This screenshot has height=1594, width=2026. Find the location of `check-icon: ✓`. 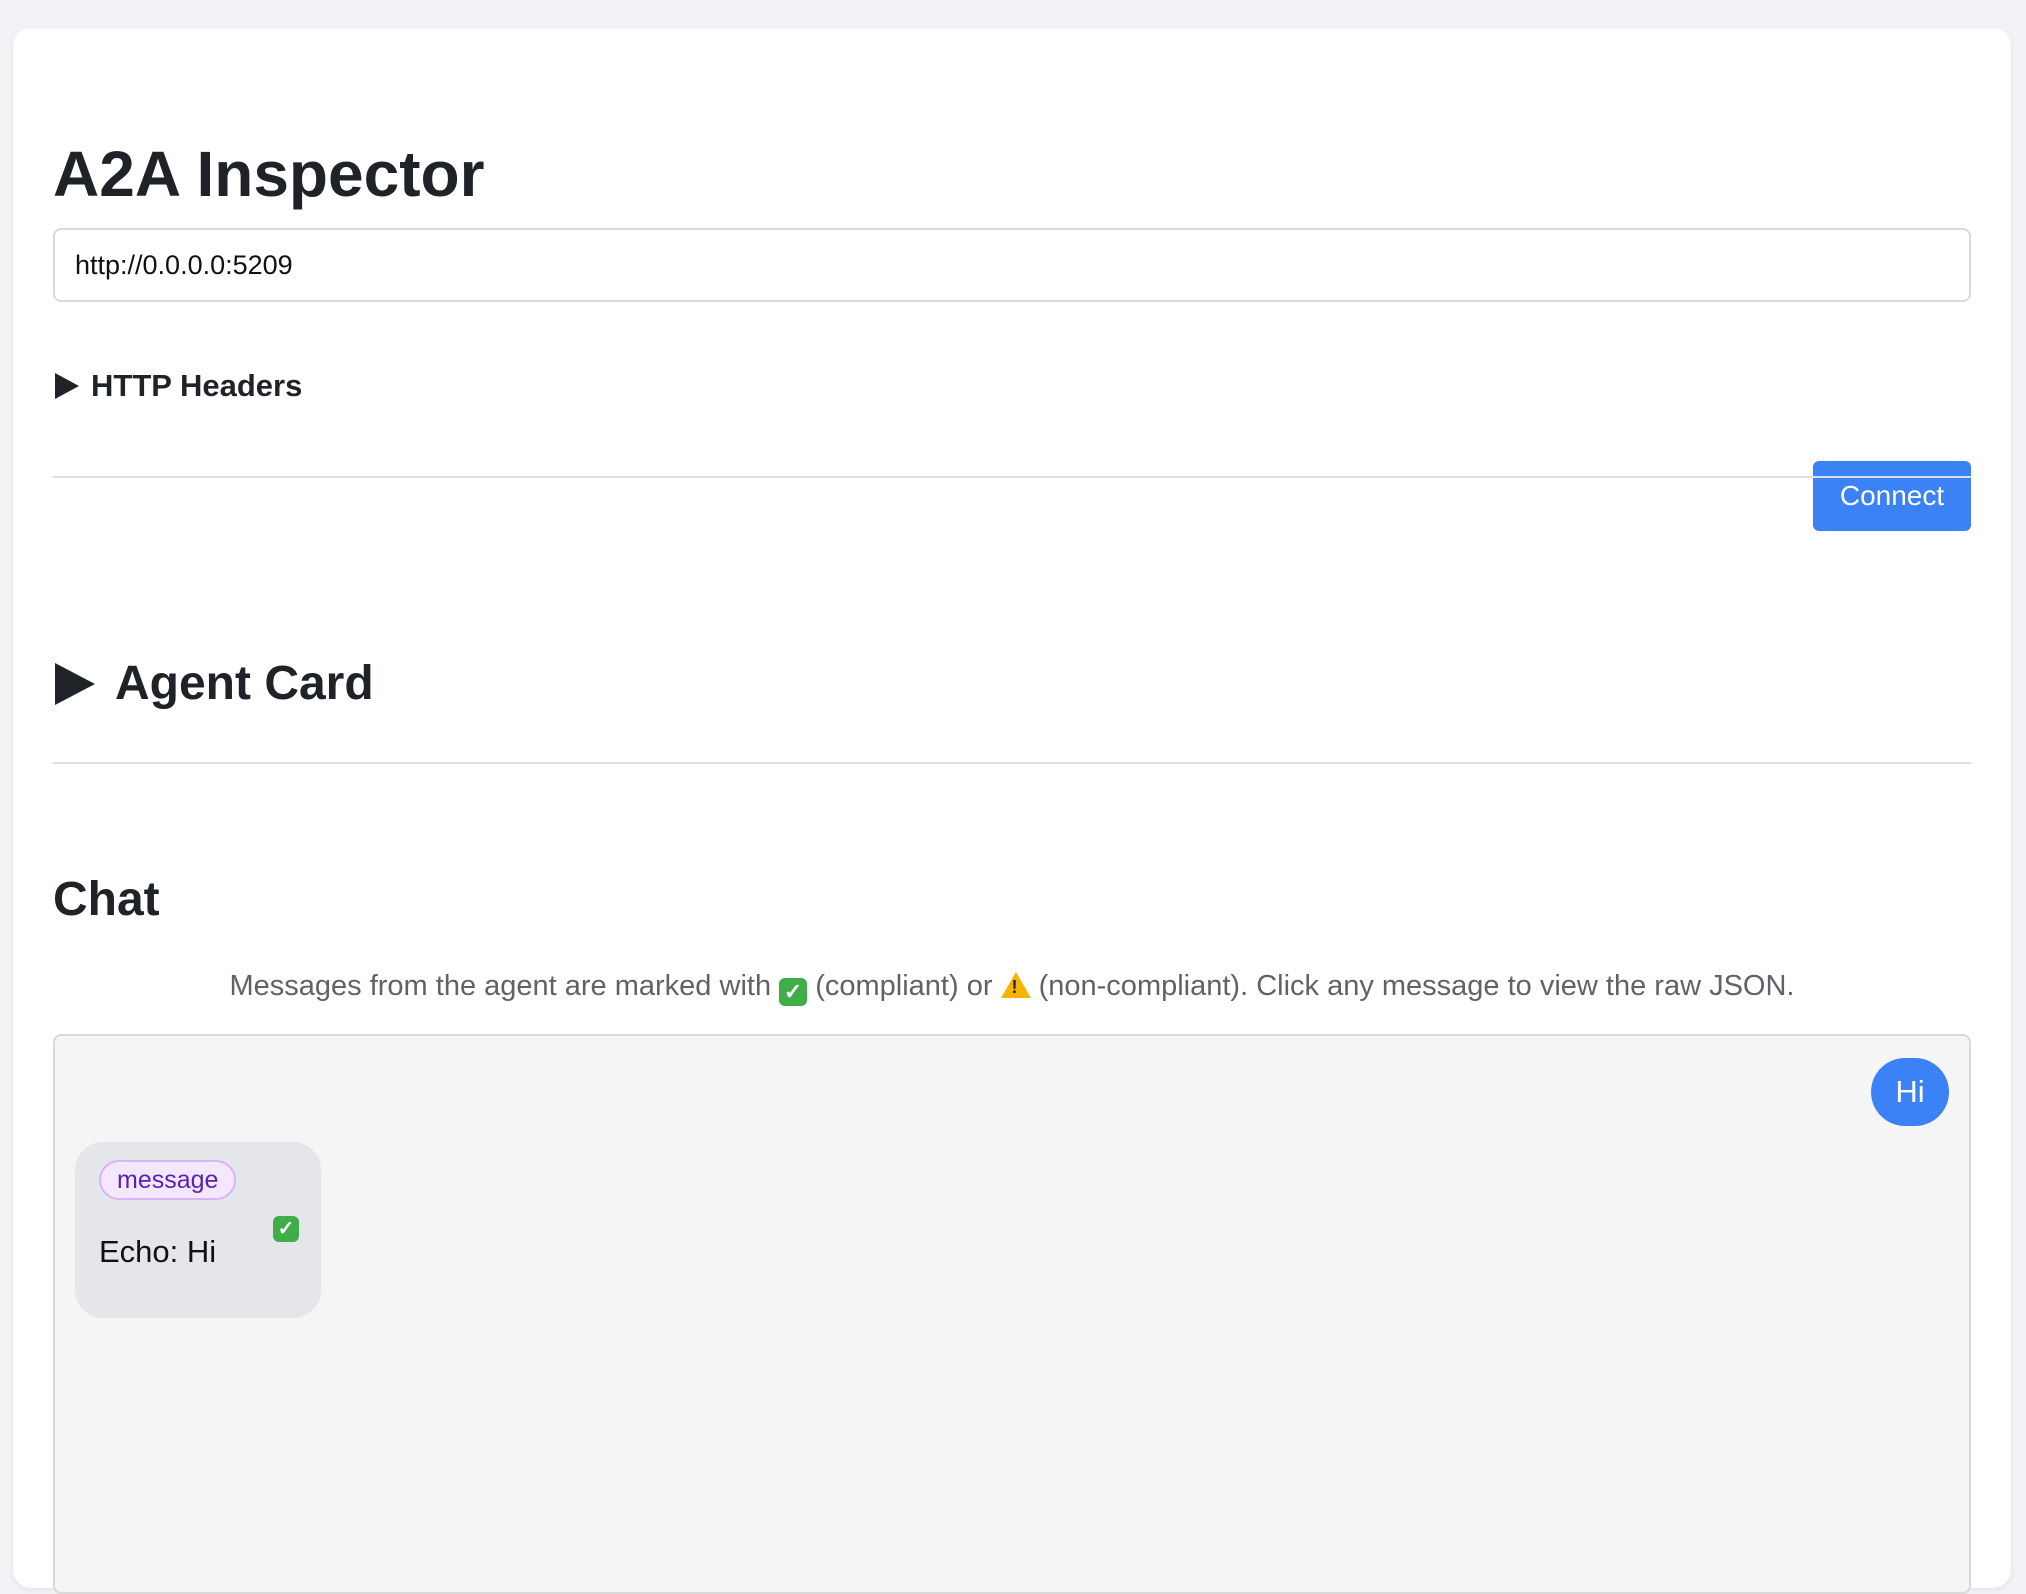

check-icon: ✓ is located at coordinates (286, 1229).